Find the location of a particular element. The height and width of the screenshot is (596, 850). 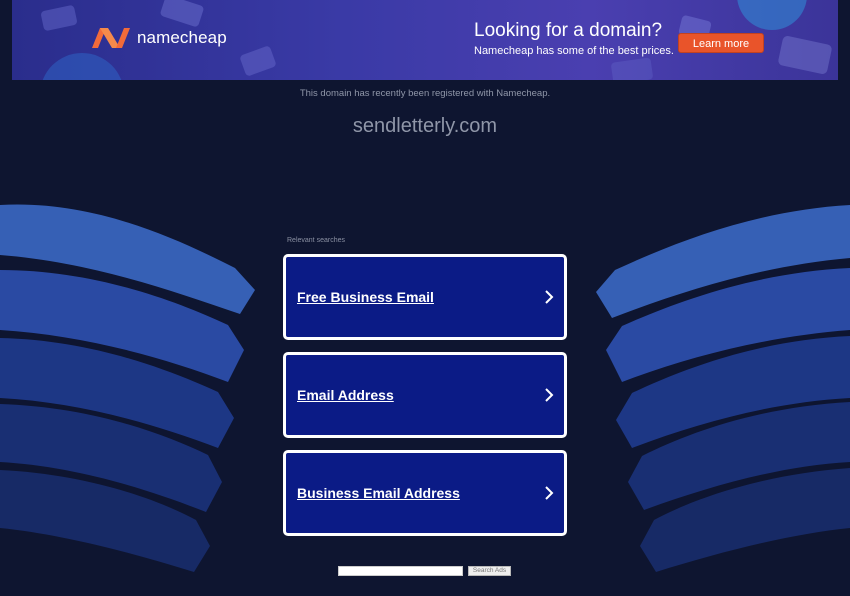

learn-more-button: Learn more is located at coordinates (721, 43).